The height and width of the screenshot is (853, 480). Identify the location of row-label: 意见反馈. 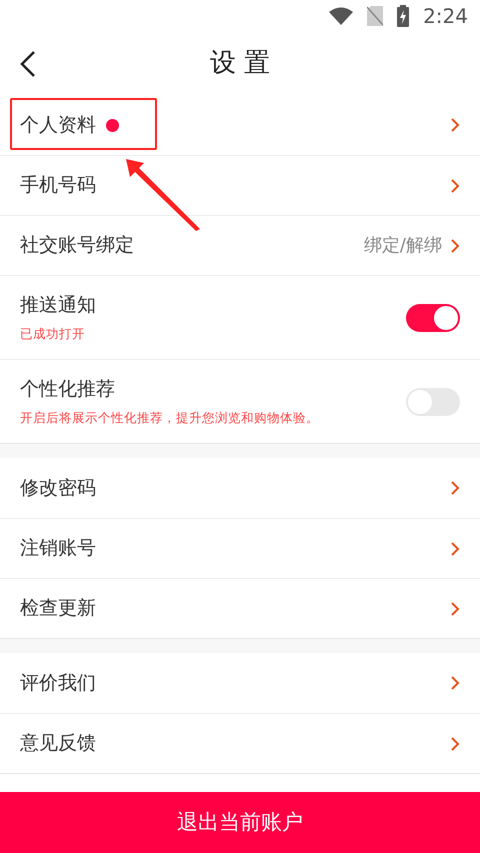
(58, 743).